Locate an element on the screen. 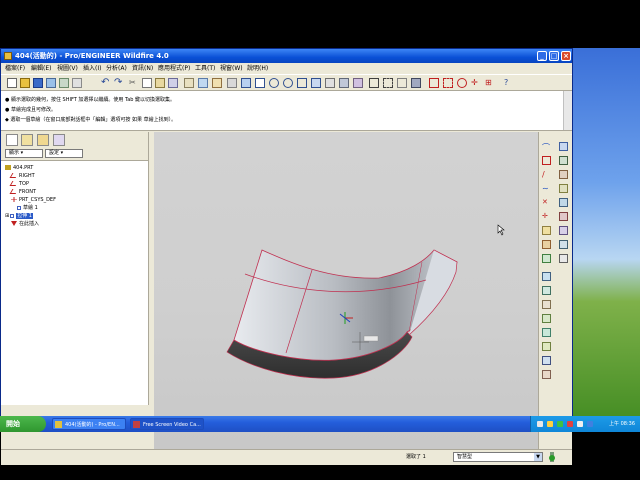 The width and height of the screenshot is (640, 480). menu-info: 資訊(N) is located at coordinates (142, 68).